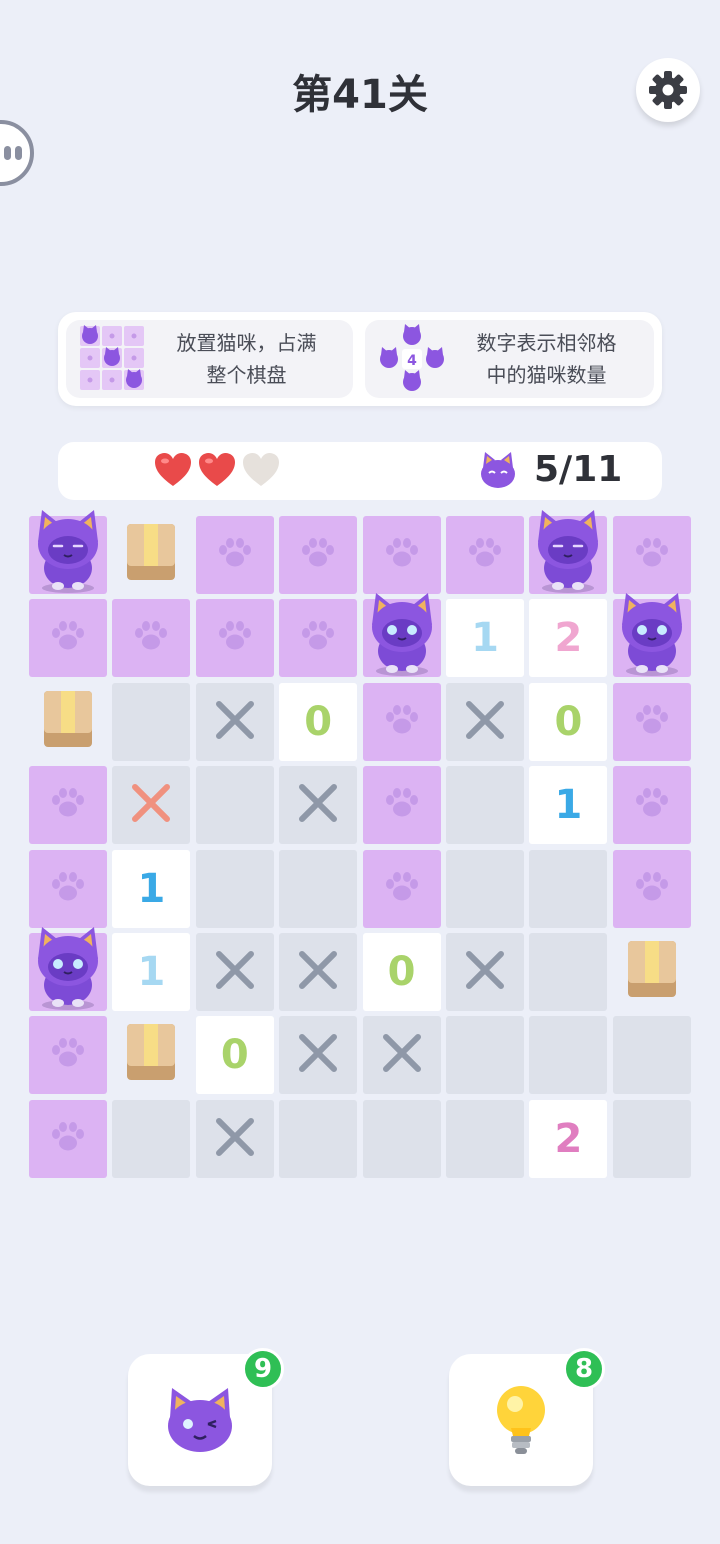 The height and width of the screenshot is (1544, 720). I want to click on rule-text-line2: 中的猫咪数量, so click(546, 375).